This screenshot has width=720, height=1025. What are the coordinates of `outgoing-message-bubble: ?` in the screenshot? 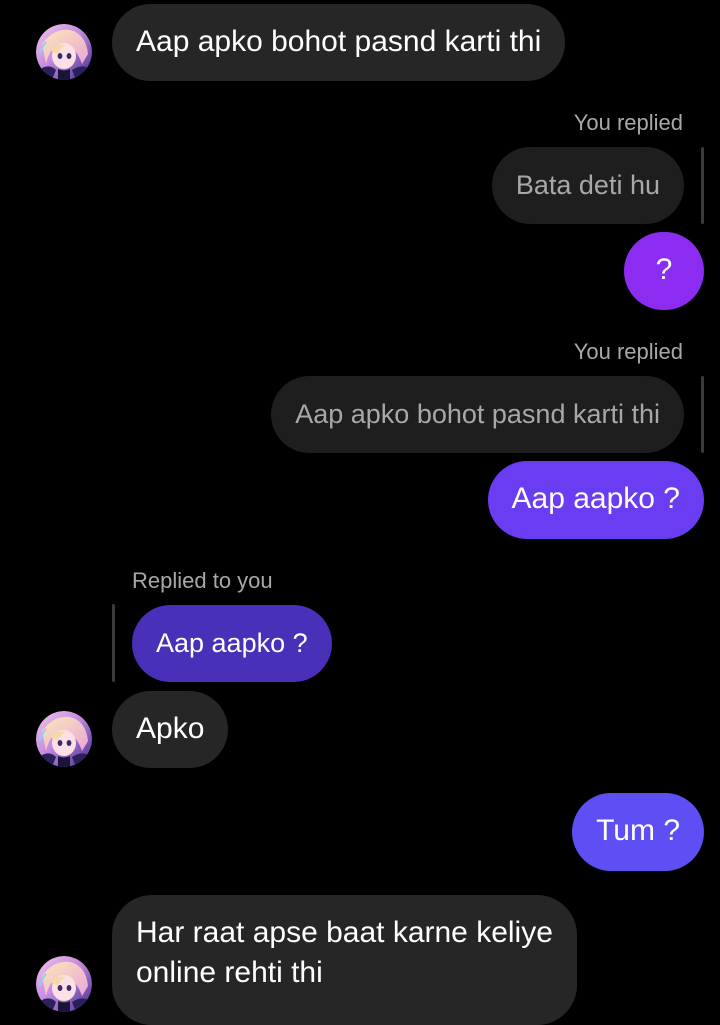 It's located at (664, 271).